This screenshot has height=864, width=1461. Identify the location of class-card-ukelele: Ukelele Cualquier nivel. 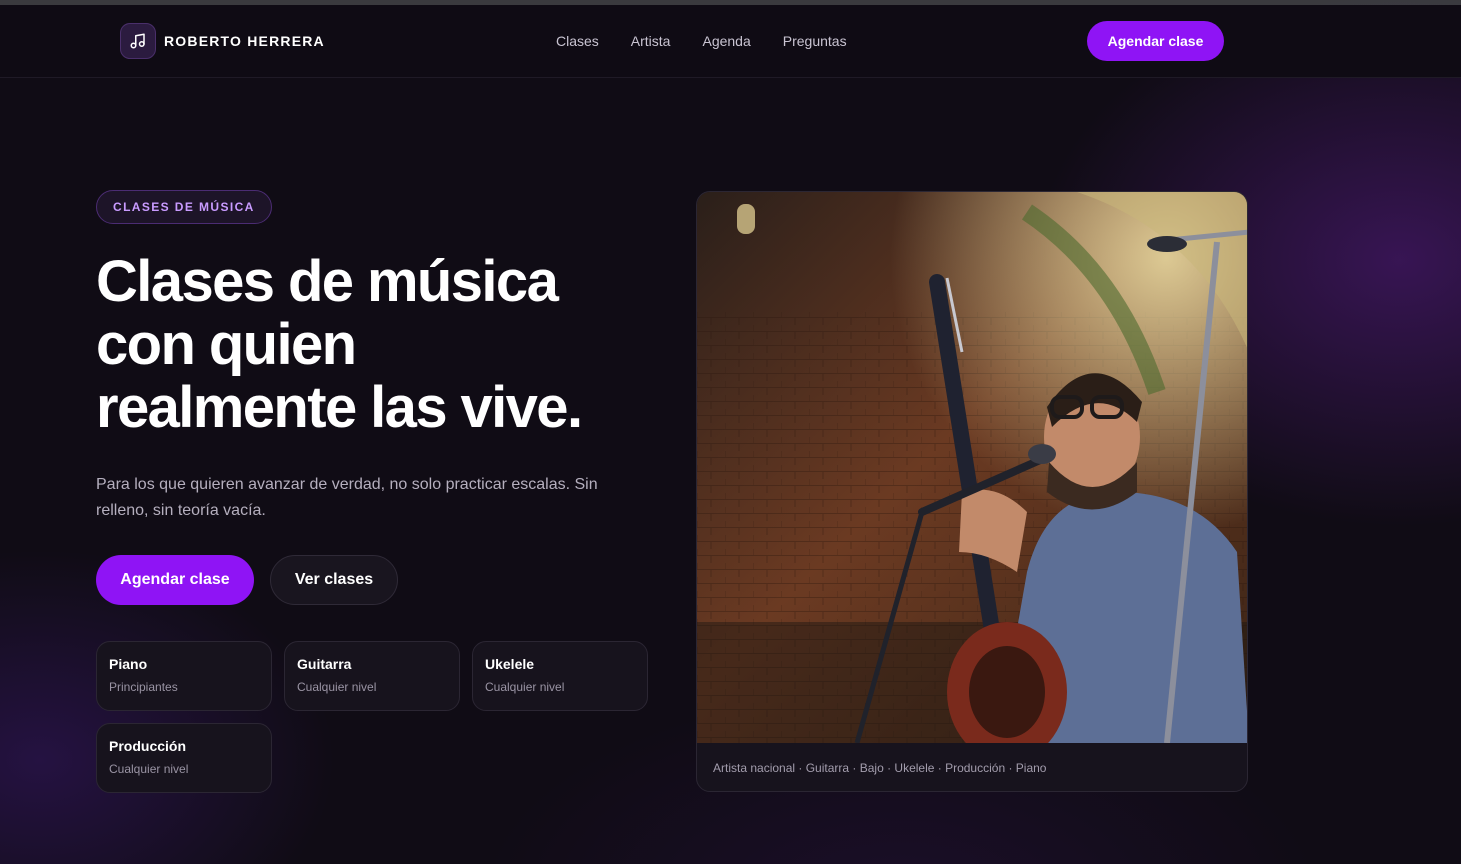
(560, 676).